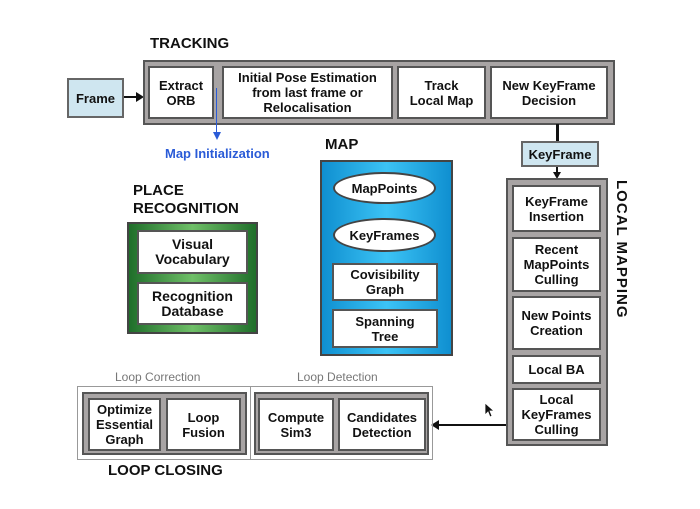 This screenshot has height=509, width=700. I want to click on optimize-essential-graph-box: Optimize Essential Graph, so click(124, 424).